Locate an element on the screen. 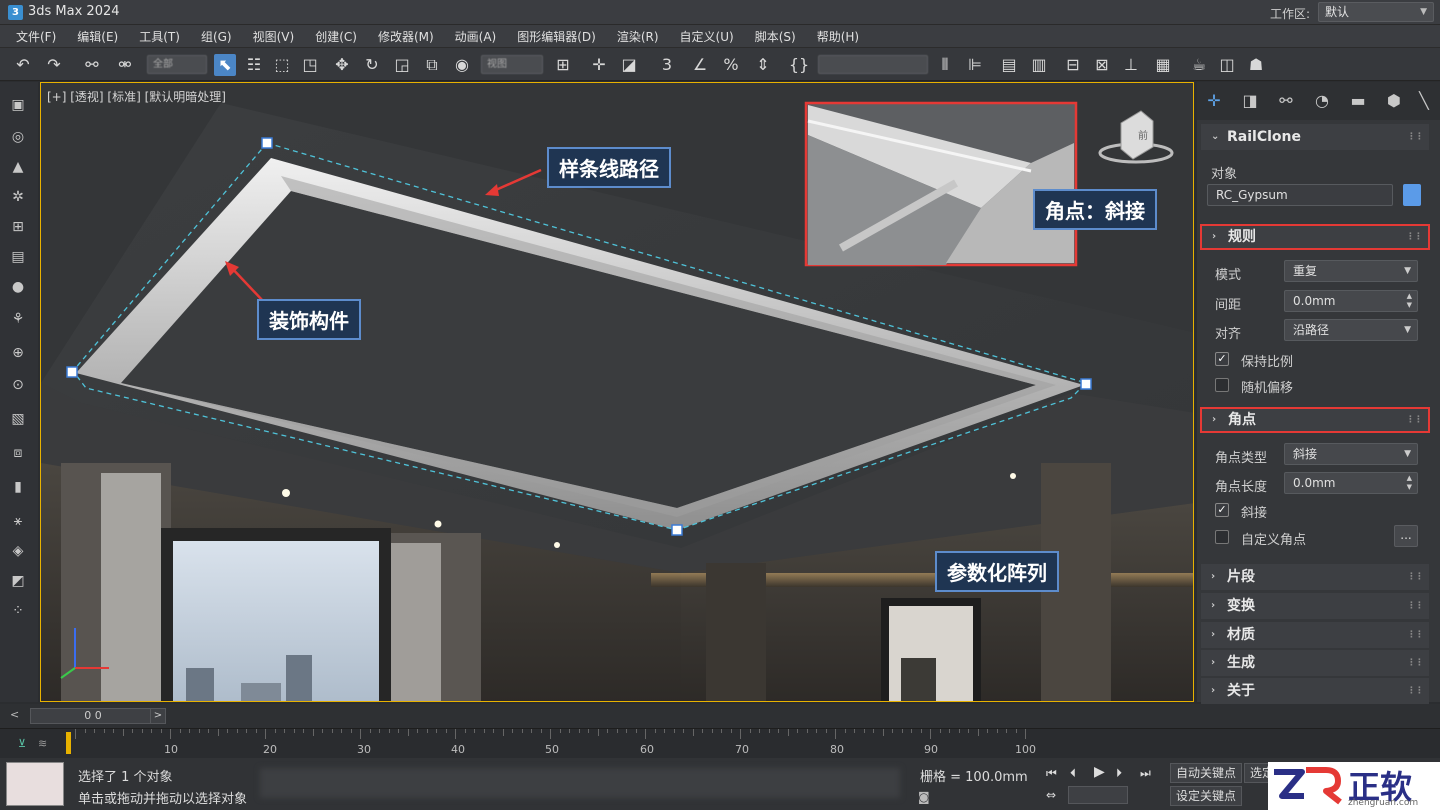 This screenshot has height=810, width=1440. auto-key-button: 自动关键点 is located at coordinates (1206, 773).